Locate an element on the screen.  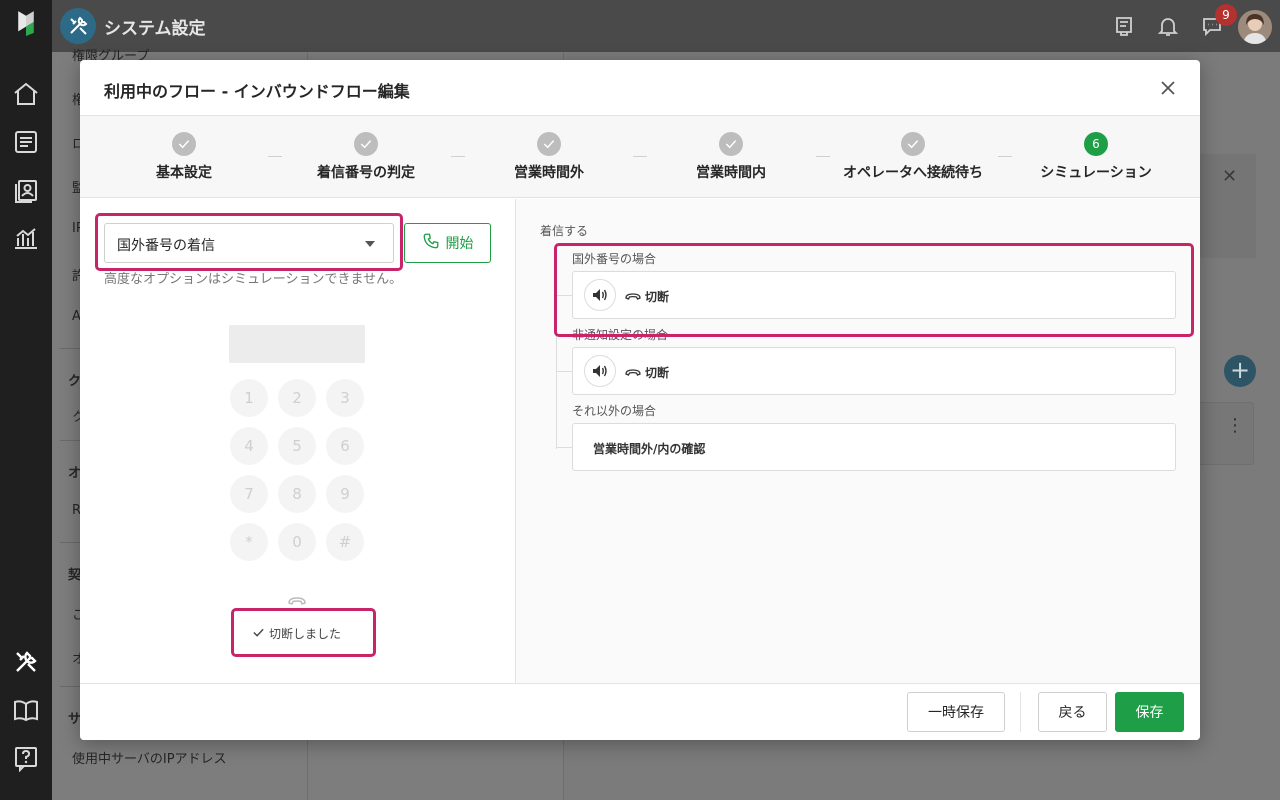
step-operator-wait: オペレータへ接続待ち is located at coordinates (913, 157).